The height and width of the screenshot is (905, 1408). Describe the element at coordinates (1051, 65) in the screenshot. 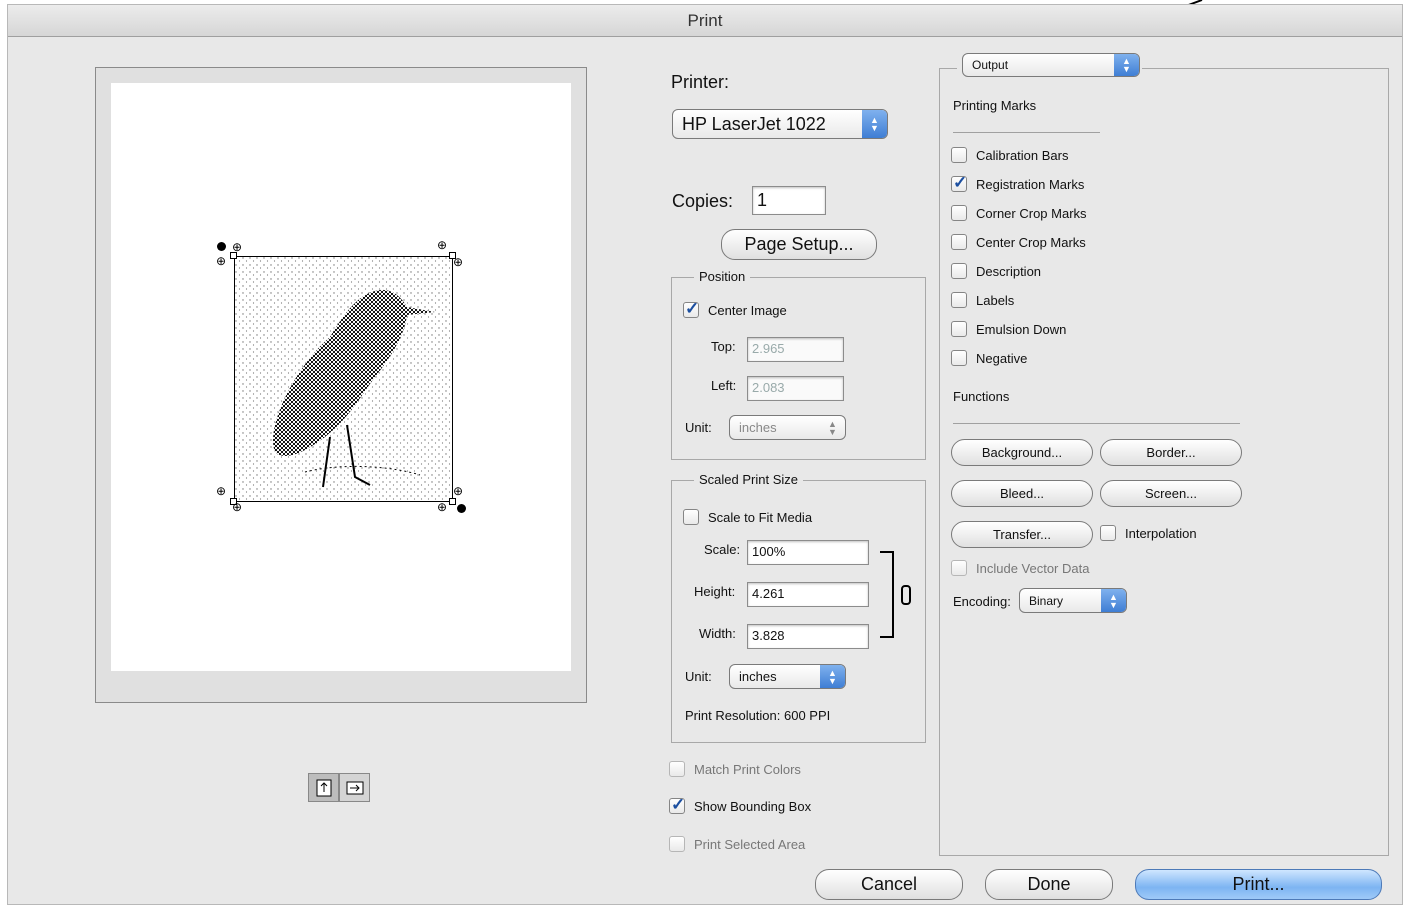

I see `output-select: Output ▲ ▼` at that location.